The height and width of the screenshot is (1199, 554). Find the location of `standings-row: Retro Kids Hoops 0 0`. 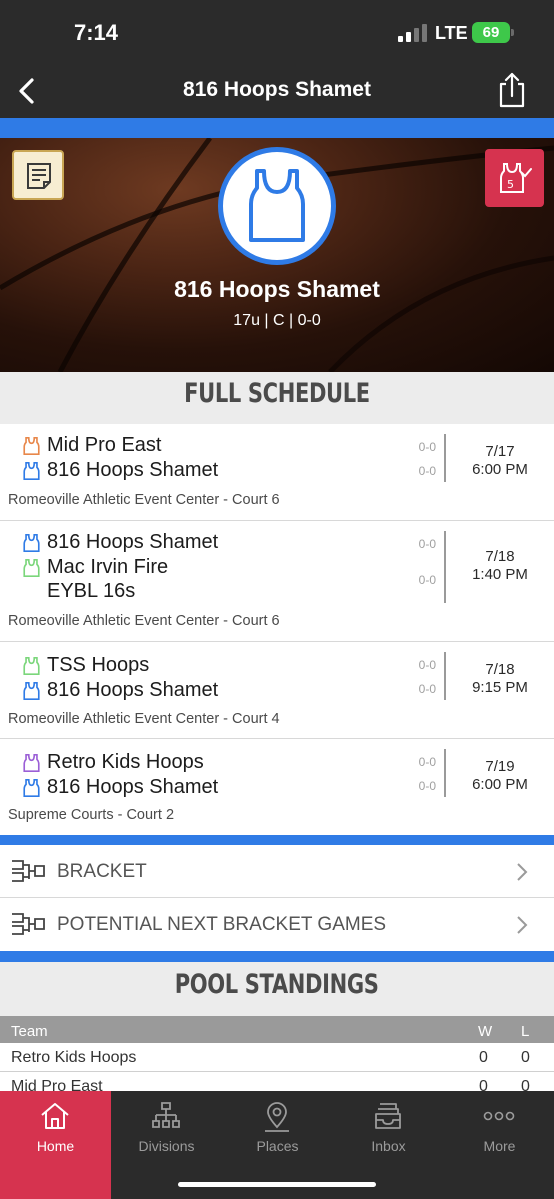

standings-row: Retro Kids Hoops 0 0 is located at coordinates (277, 1057).